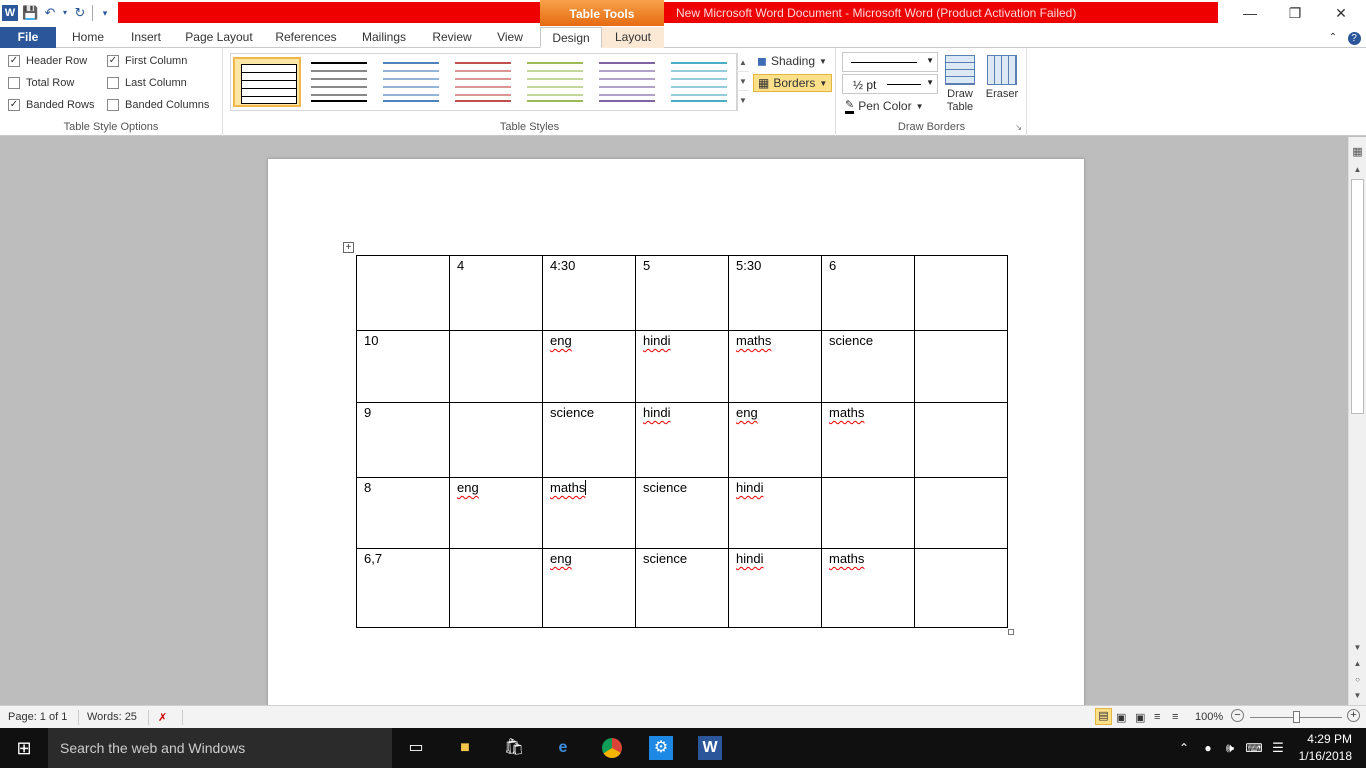  Describe the element at coordinates (1175, 717) in the screenshot. I see `draft-icon: ≡` at that location.